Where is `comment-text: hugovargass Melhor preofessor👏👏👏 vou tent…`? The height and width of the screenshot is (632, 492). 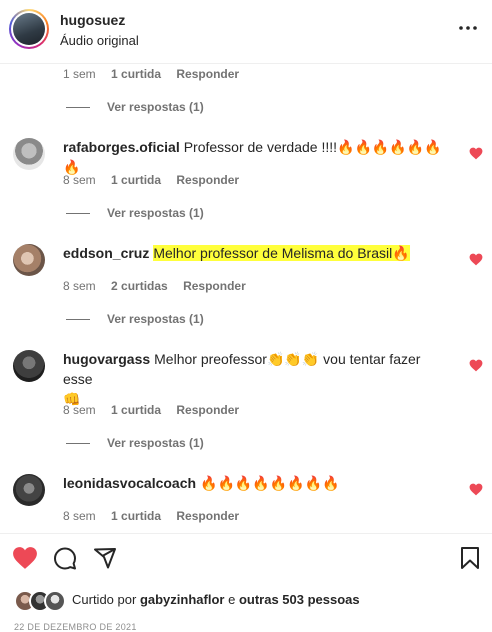 comment-text: hugovargass Melhor preofessor👏👏👏 vou tent… is located at coordinates (258, 379).